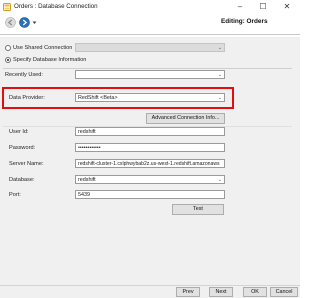  What do you see at coordinates (43, 48) in the screenshot?
I see `use-shared-label: Use Shared Connection` at bounding box center [43, 48].